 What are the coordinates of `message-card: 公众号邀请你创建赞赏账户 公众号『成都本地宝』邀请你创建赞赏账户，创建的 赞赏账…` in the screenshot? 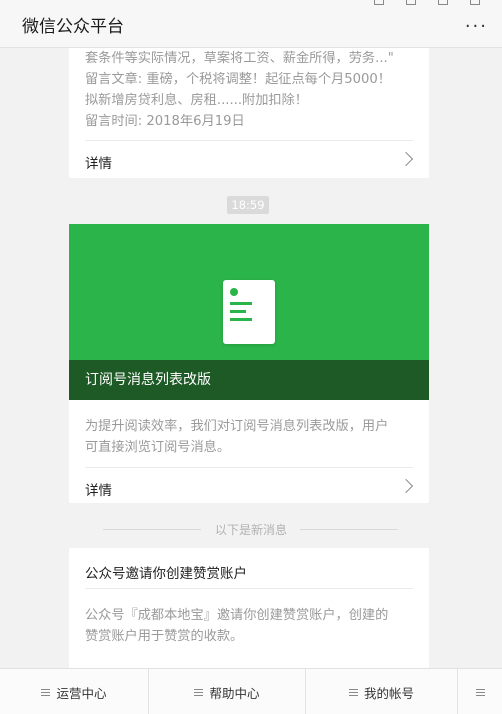 It's located at (249, 608).